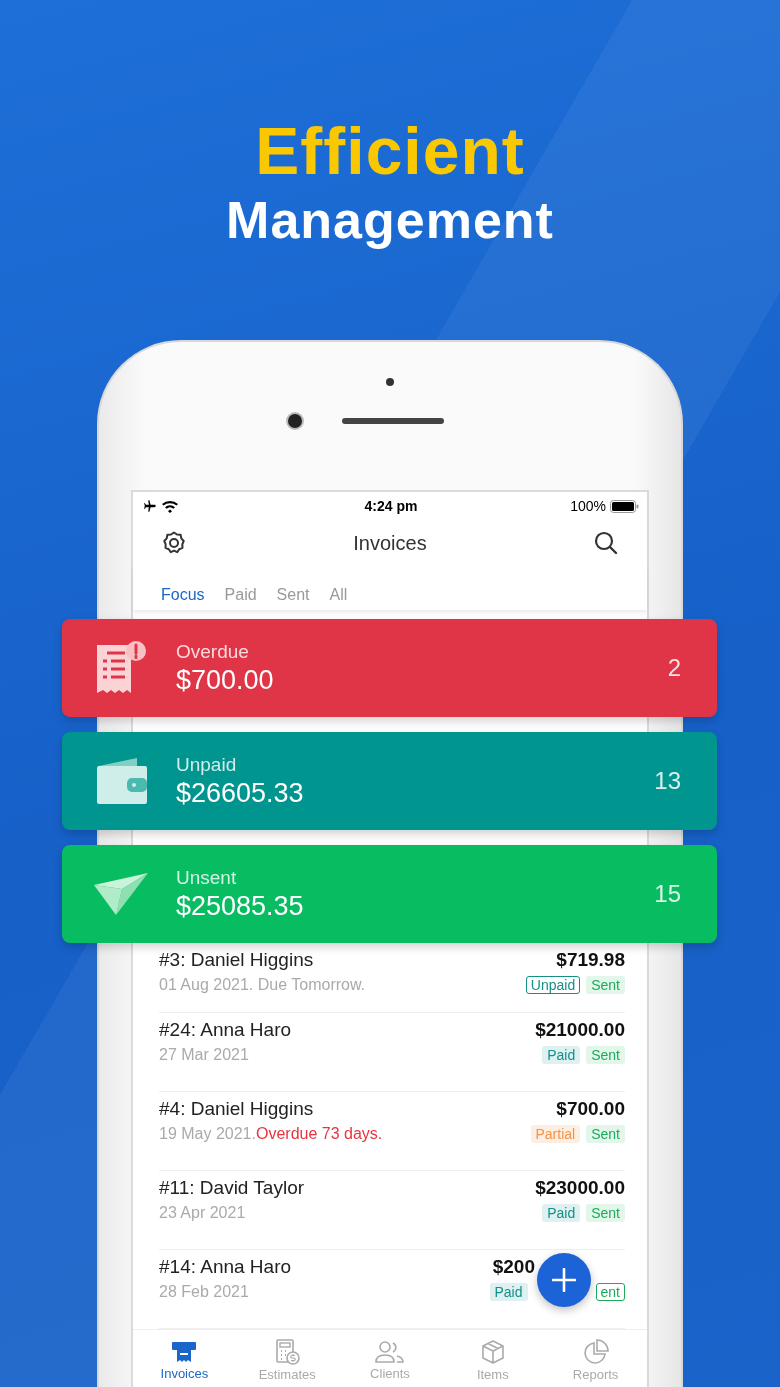 Image resolution: width=780 pixels, height=1387 pixels. I want to click on plus-icon, so click(564, 1280).